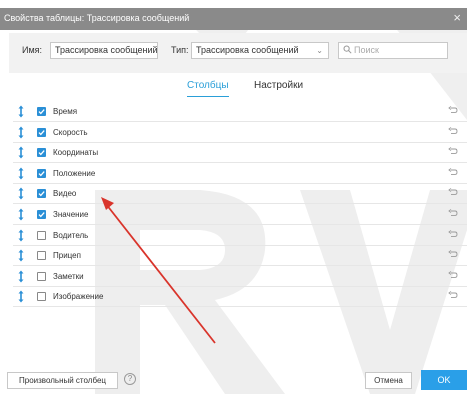 The width and height of the screenshot is (467, 394). Describe the element at coordinates (68, 276) in the screenshot. I see `column-label: Заметки` at that location.